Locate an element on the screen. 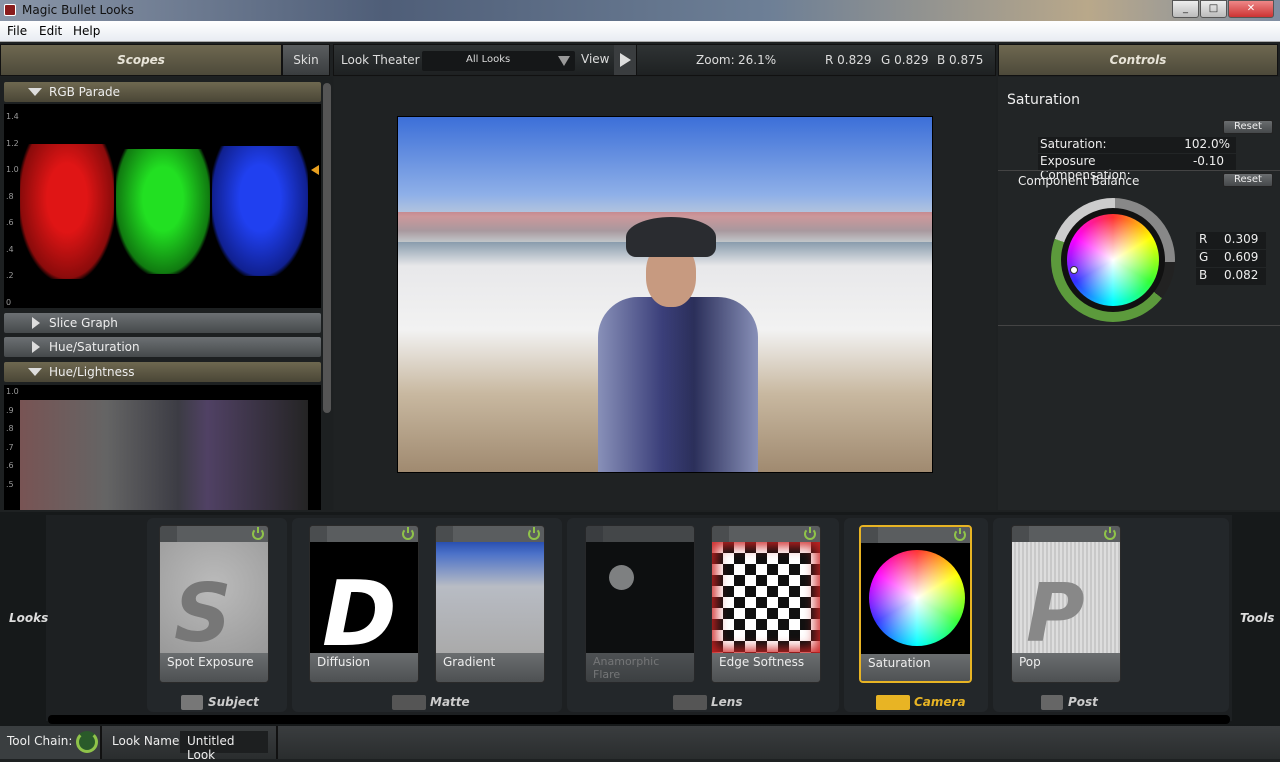 The width and height of the screenshot is (1280, 762). skin-button: Skin is located at coordinates (306, 60).